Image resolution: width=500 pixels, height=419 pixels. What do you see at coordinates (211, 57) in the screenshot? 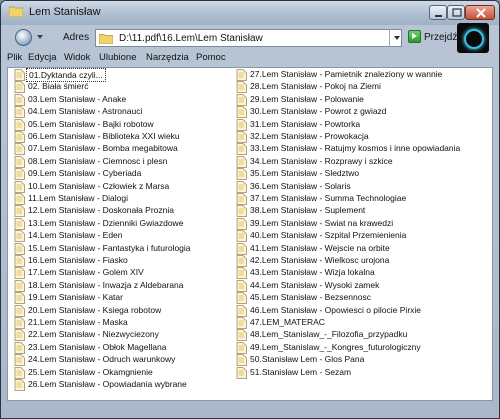
I see `menu-pomoc: Pomoc` at bounding box center [211, 57].